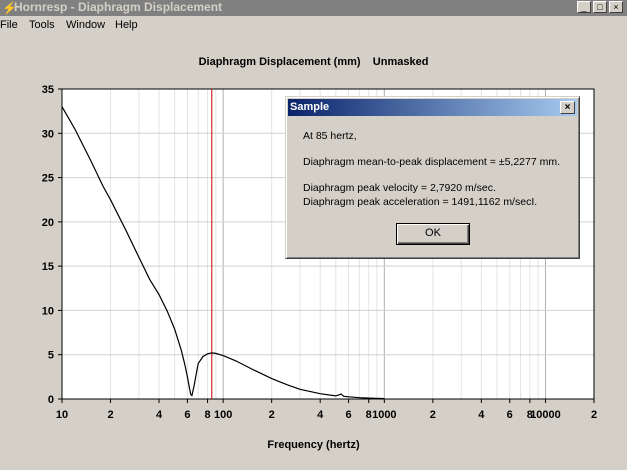  I want to click on dialog-title: Sample, so click(310, 107).